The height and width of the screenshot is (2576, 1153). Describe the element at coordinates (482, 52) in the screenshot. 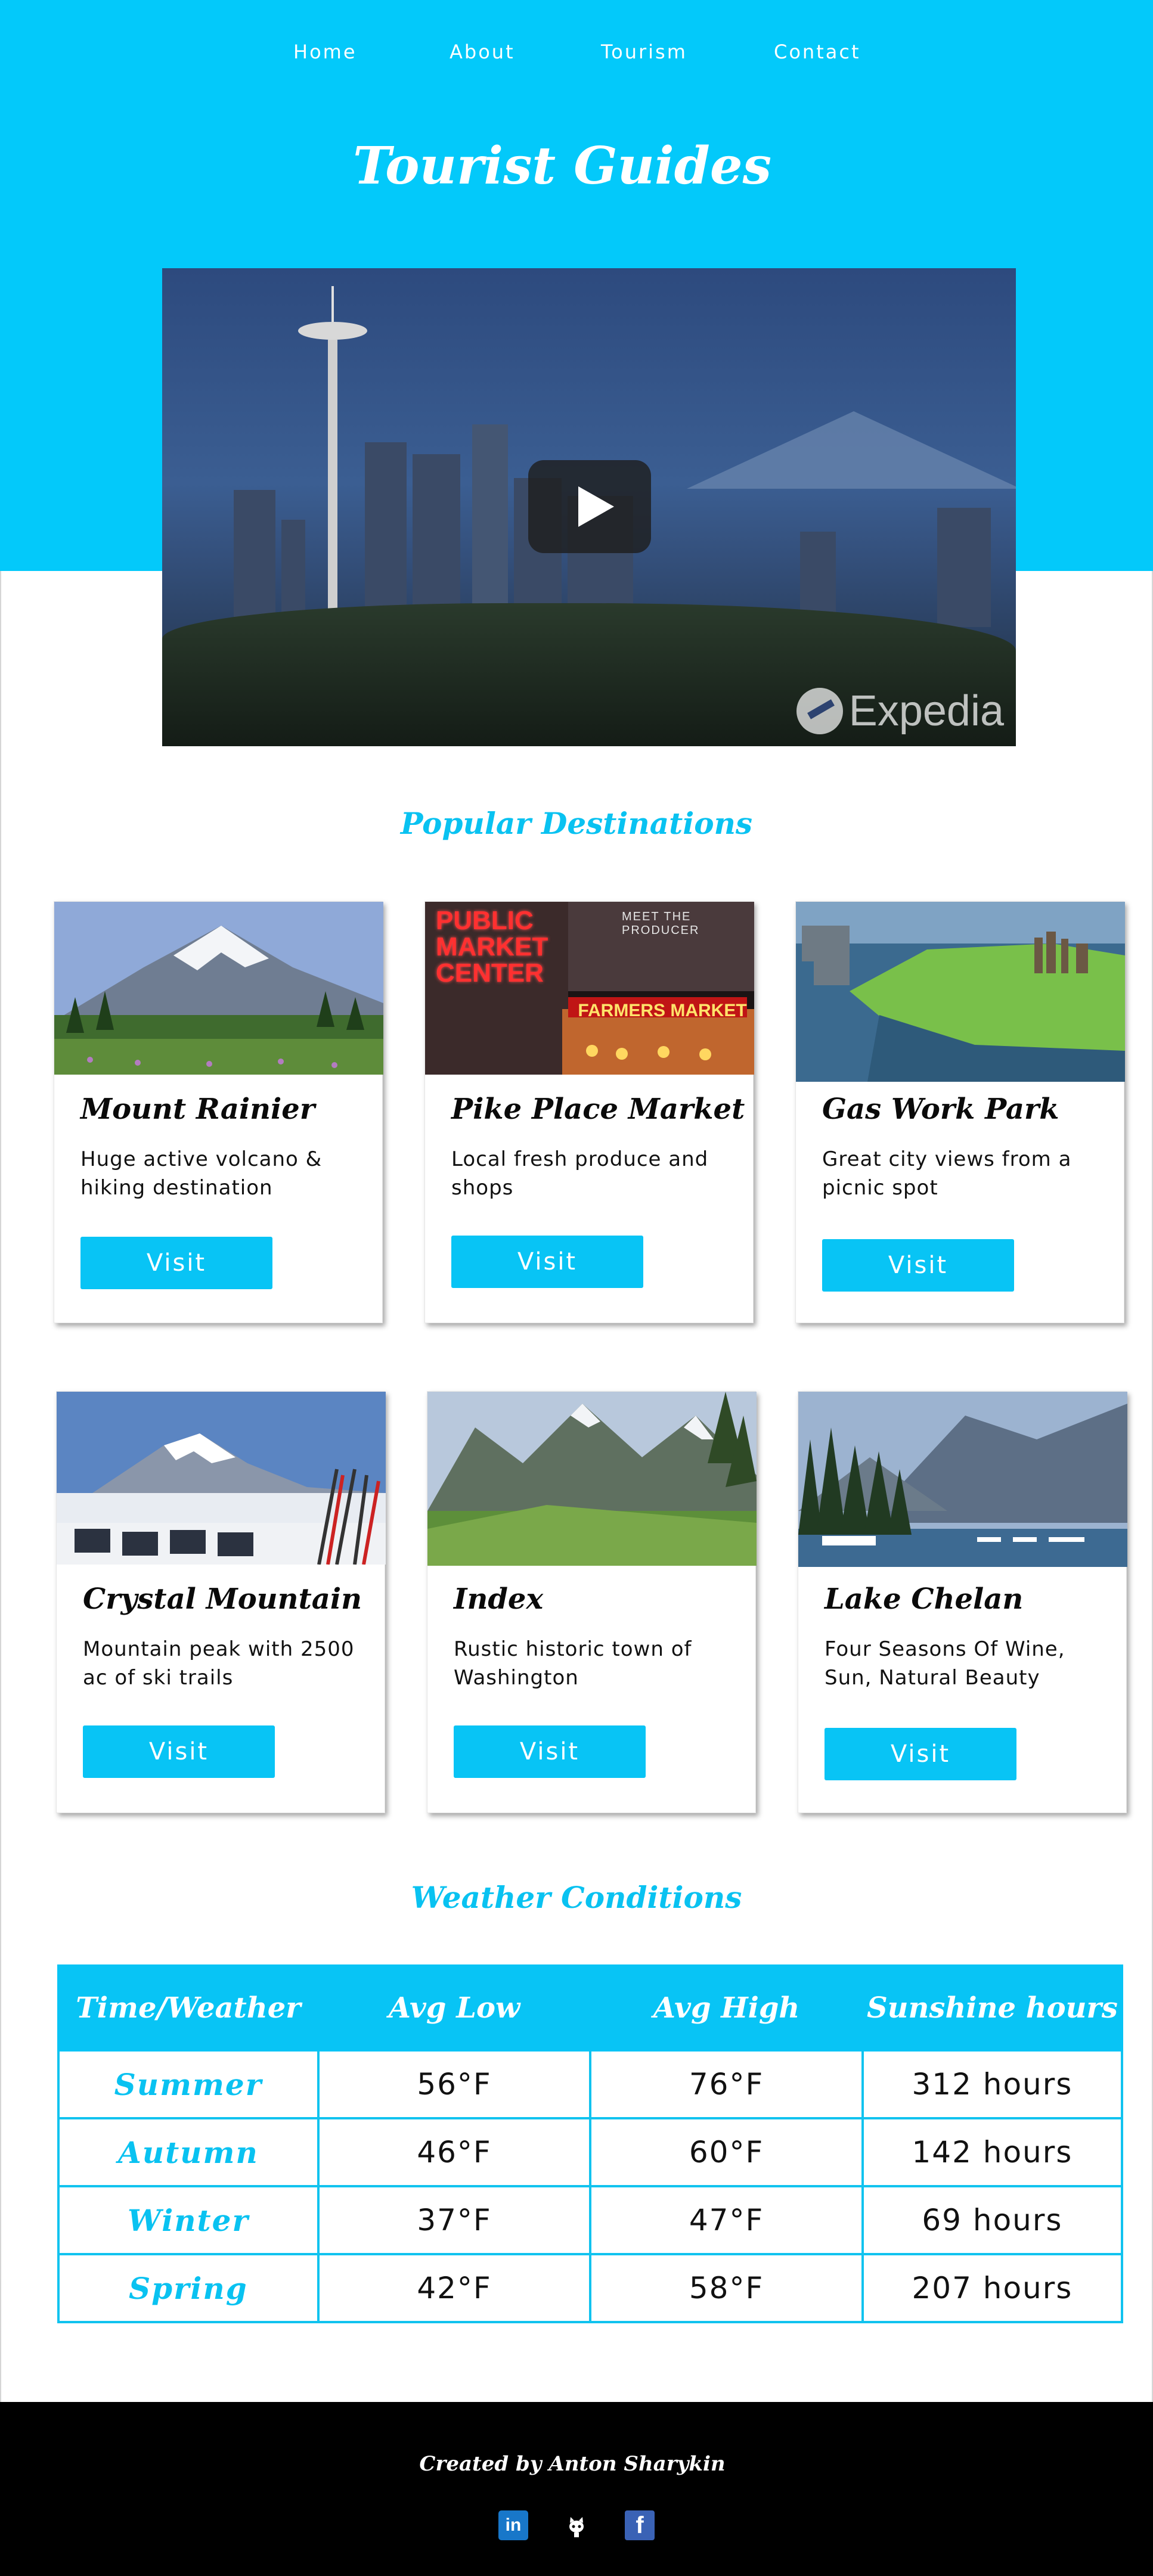

I see `nav-about-link: About` at that location.